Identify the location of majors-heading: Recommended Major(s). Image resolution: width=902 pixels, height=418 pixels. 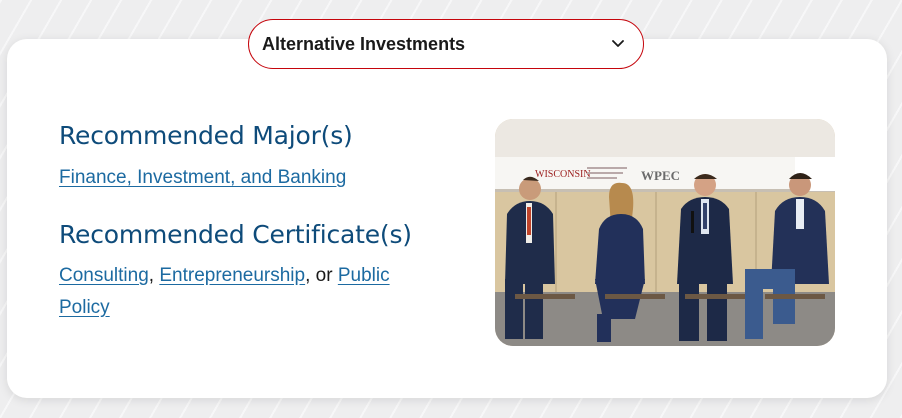
(206, 135).